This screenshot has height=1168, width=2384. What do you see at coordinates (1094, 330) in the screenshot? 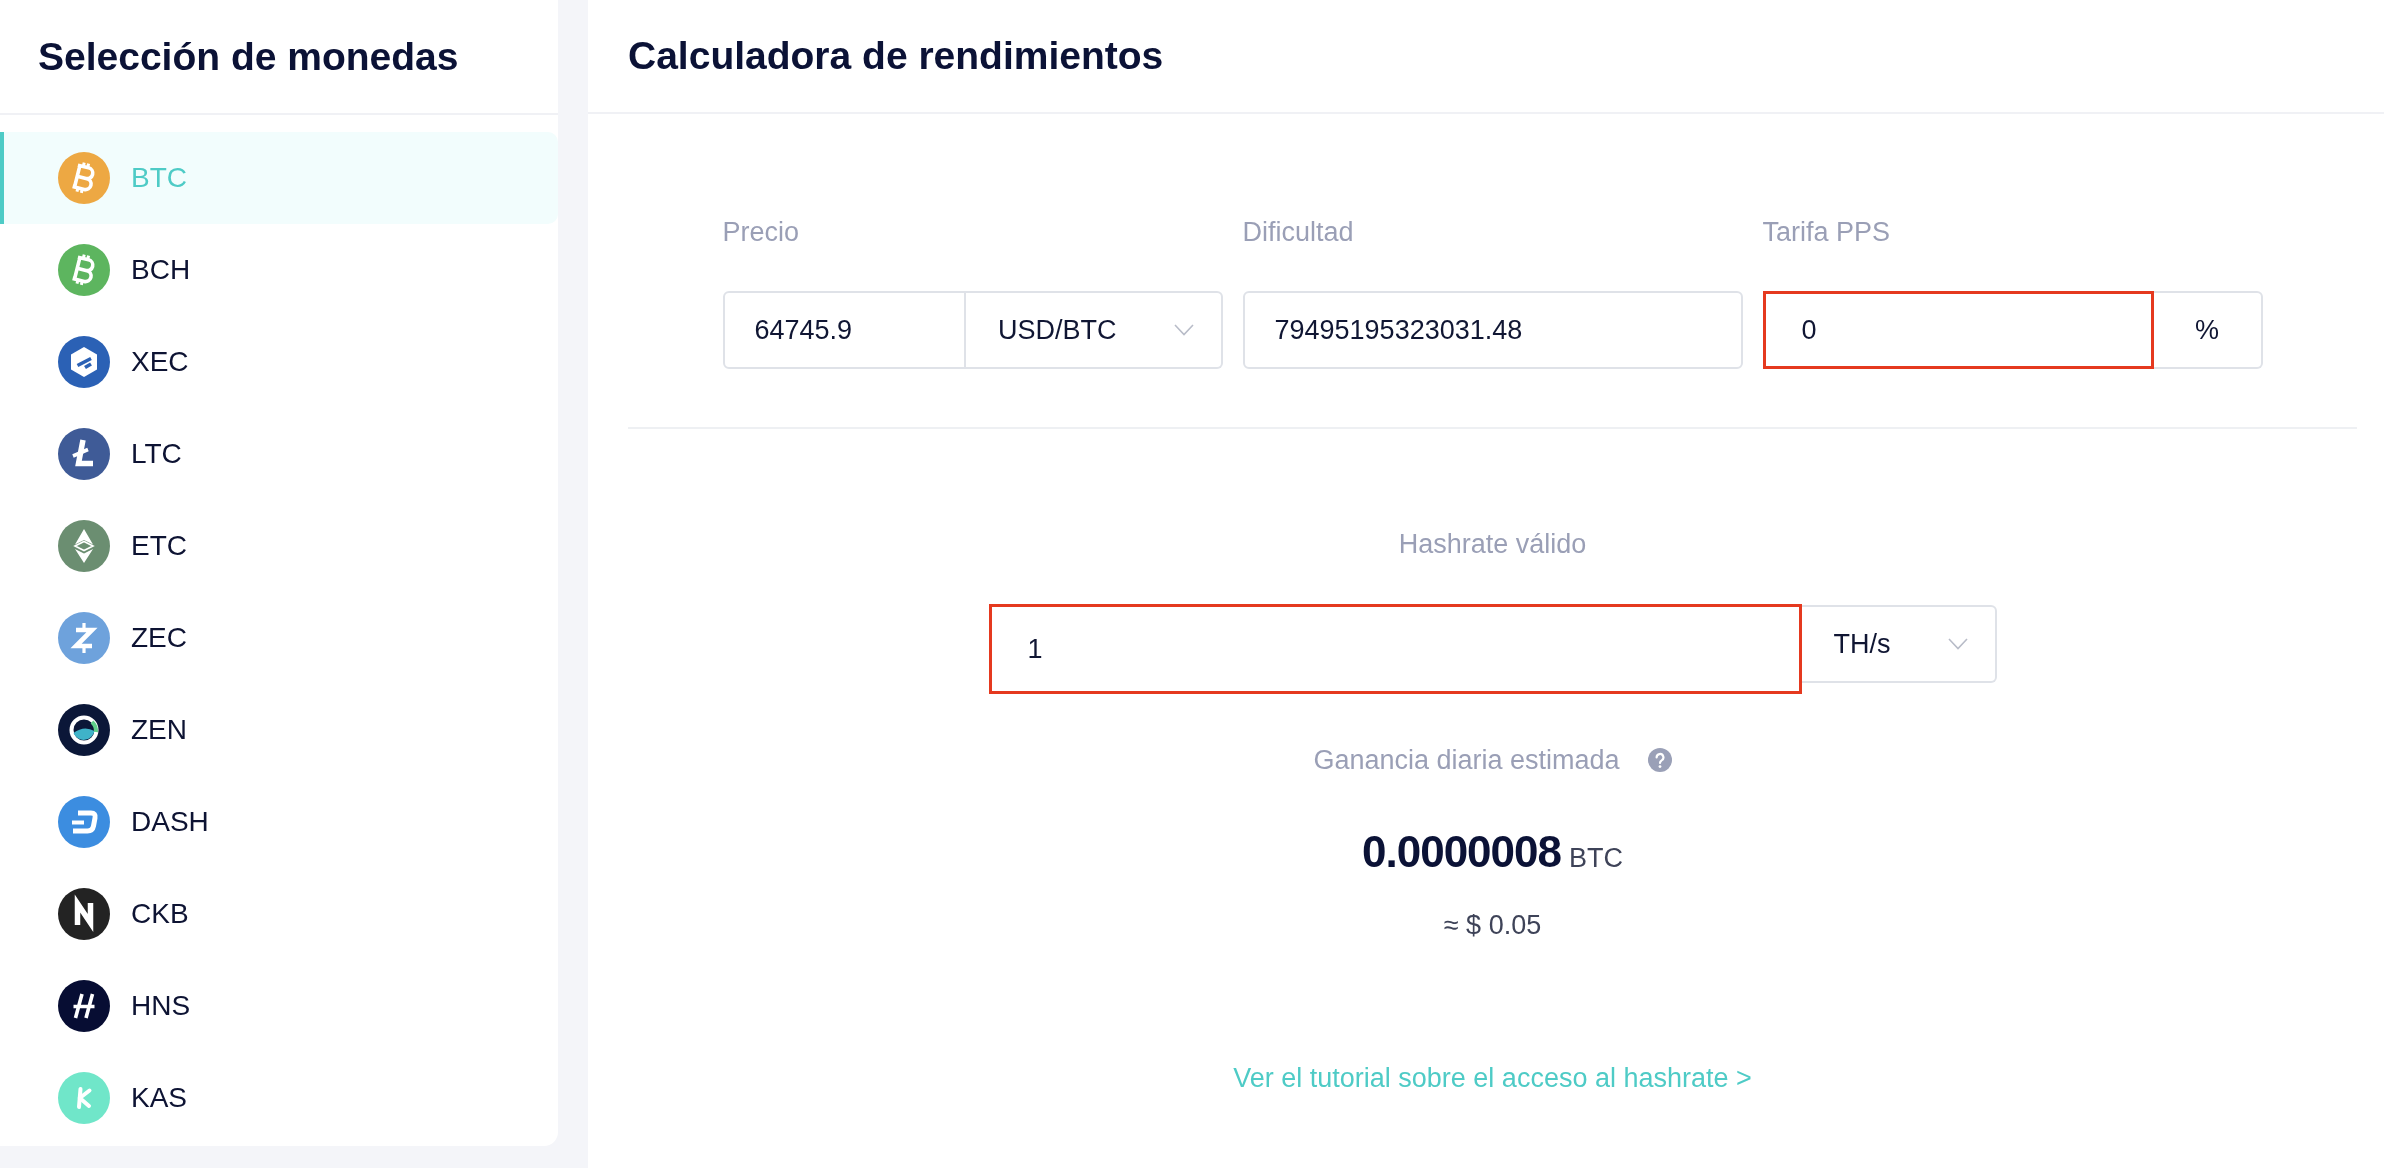
I see `unit-select: USD/BTC` at bounding box center [1094, 330].